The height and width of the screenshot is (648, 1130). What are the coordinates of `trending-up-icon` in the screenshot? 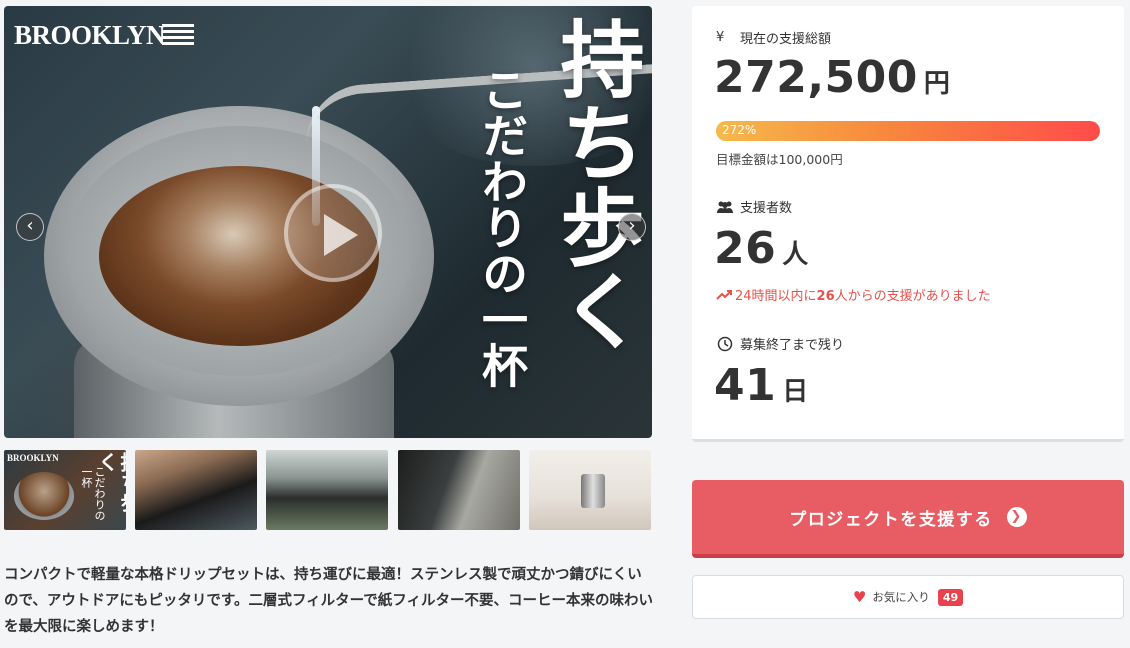 It's located at (724, 295).